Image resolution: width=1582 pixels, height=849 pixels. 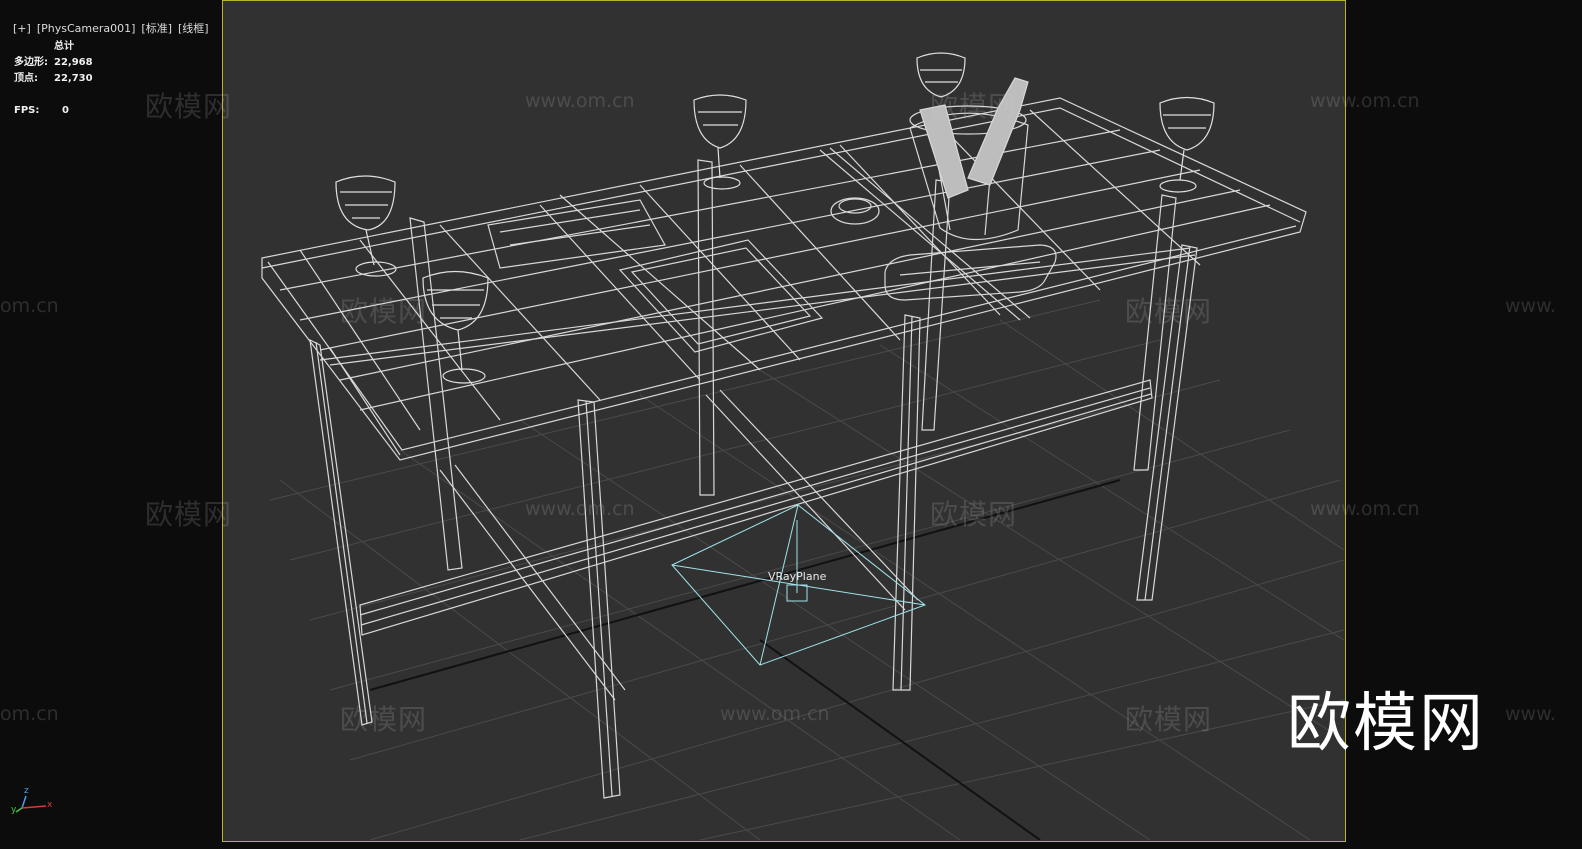 I want to click on axis-gizmo, so click(x=31, y=804).